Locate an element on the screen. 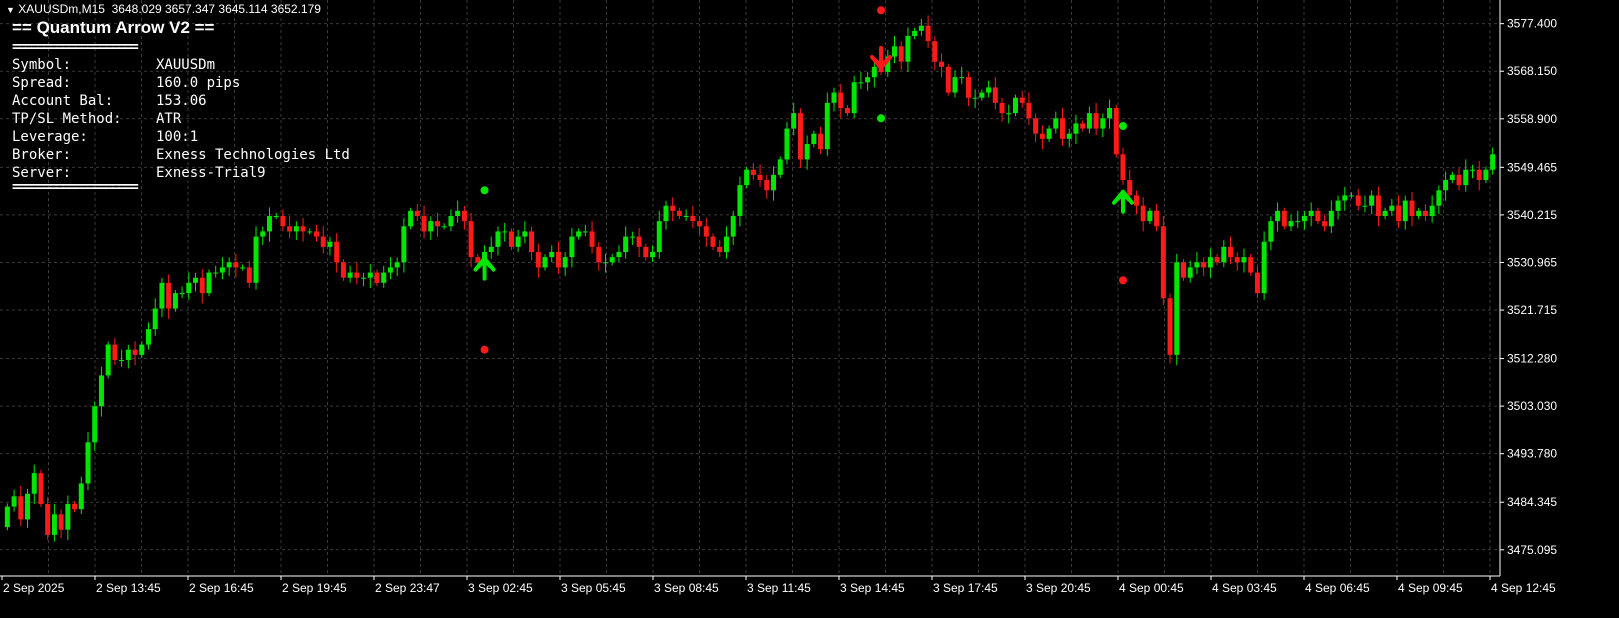  info-value: 100:1 is located at coordinates (177, 137).